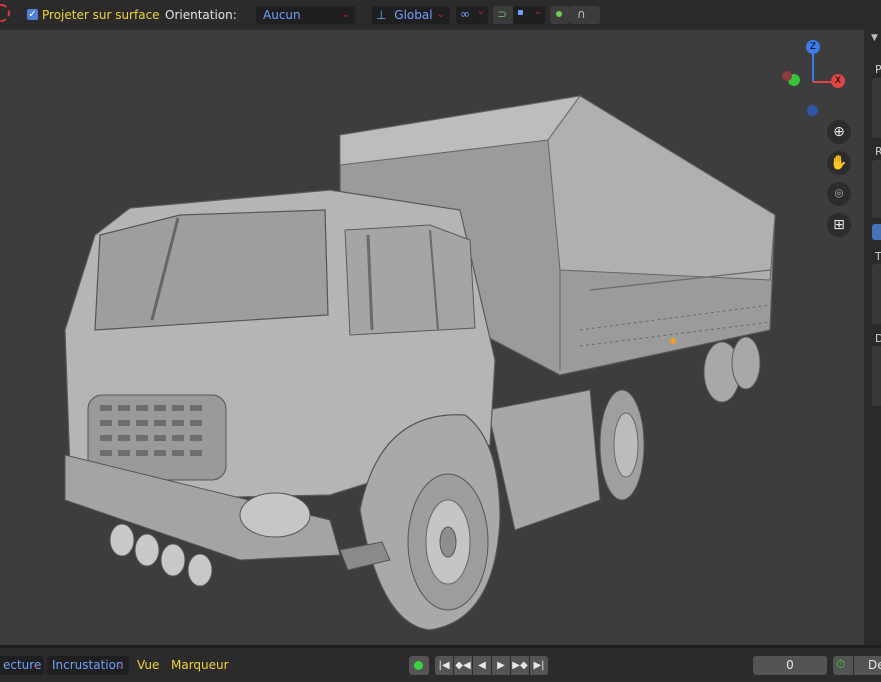  I want to click on project-on-surface-label: Projeter sur surface, so click(101, 15).